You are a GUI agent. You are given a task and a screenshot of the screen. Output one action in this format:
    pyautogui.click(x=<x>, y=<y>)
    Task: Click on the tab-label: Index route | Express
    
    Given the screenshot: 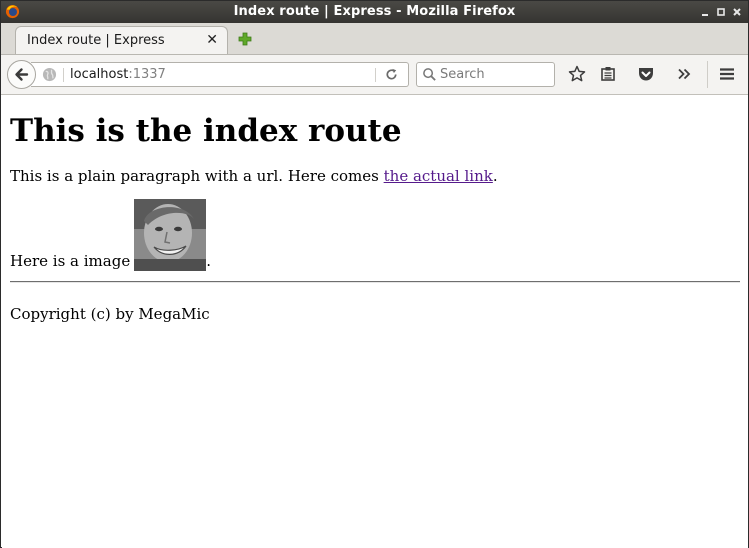 What is the action you would take?
    pyautogui.click(x=96, y=40)
    